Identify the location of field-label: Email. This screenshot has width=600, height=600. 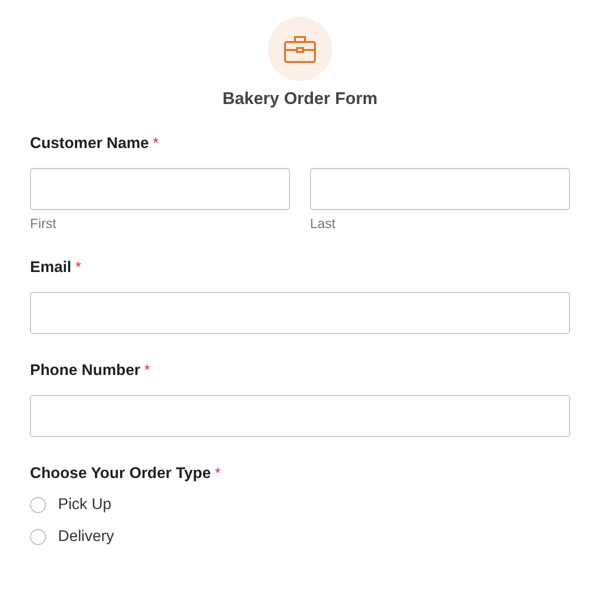
(51, 268).